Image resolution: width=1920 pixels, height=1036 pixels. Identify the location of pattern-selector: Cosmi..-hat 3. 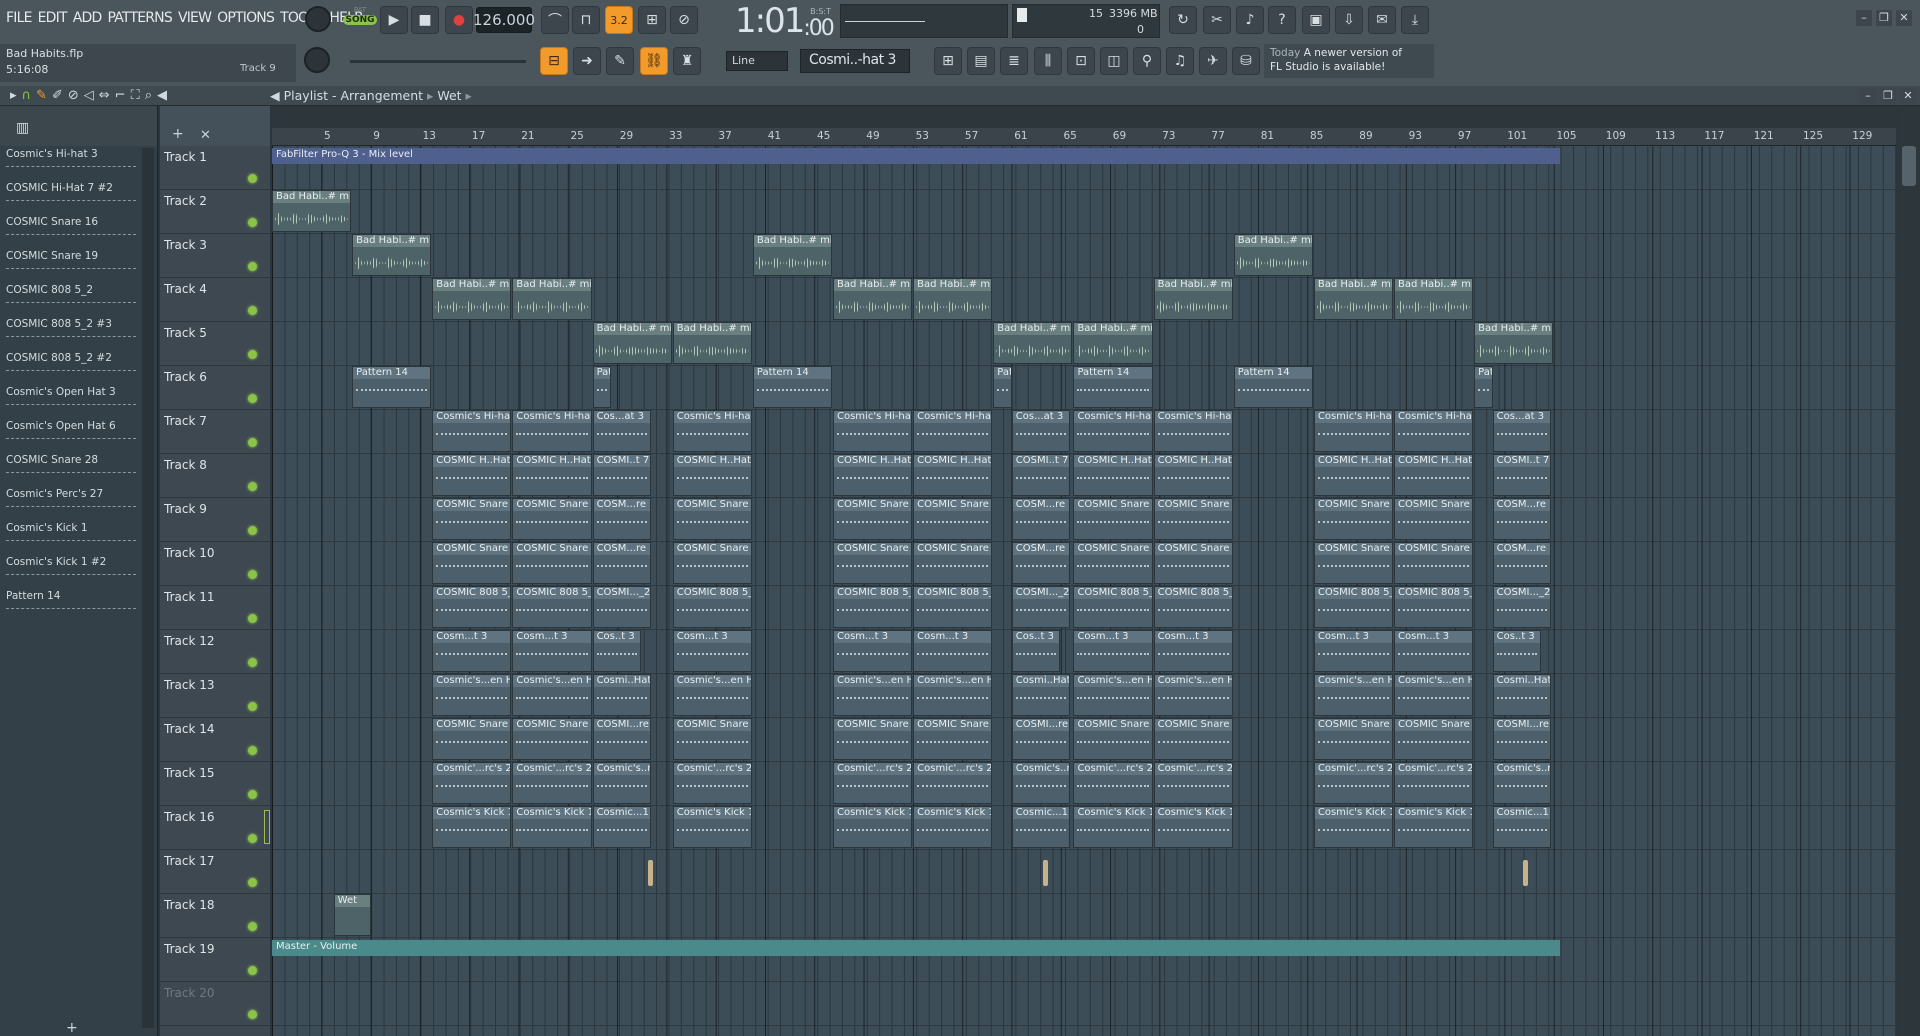
(855, 61).